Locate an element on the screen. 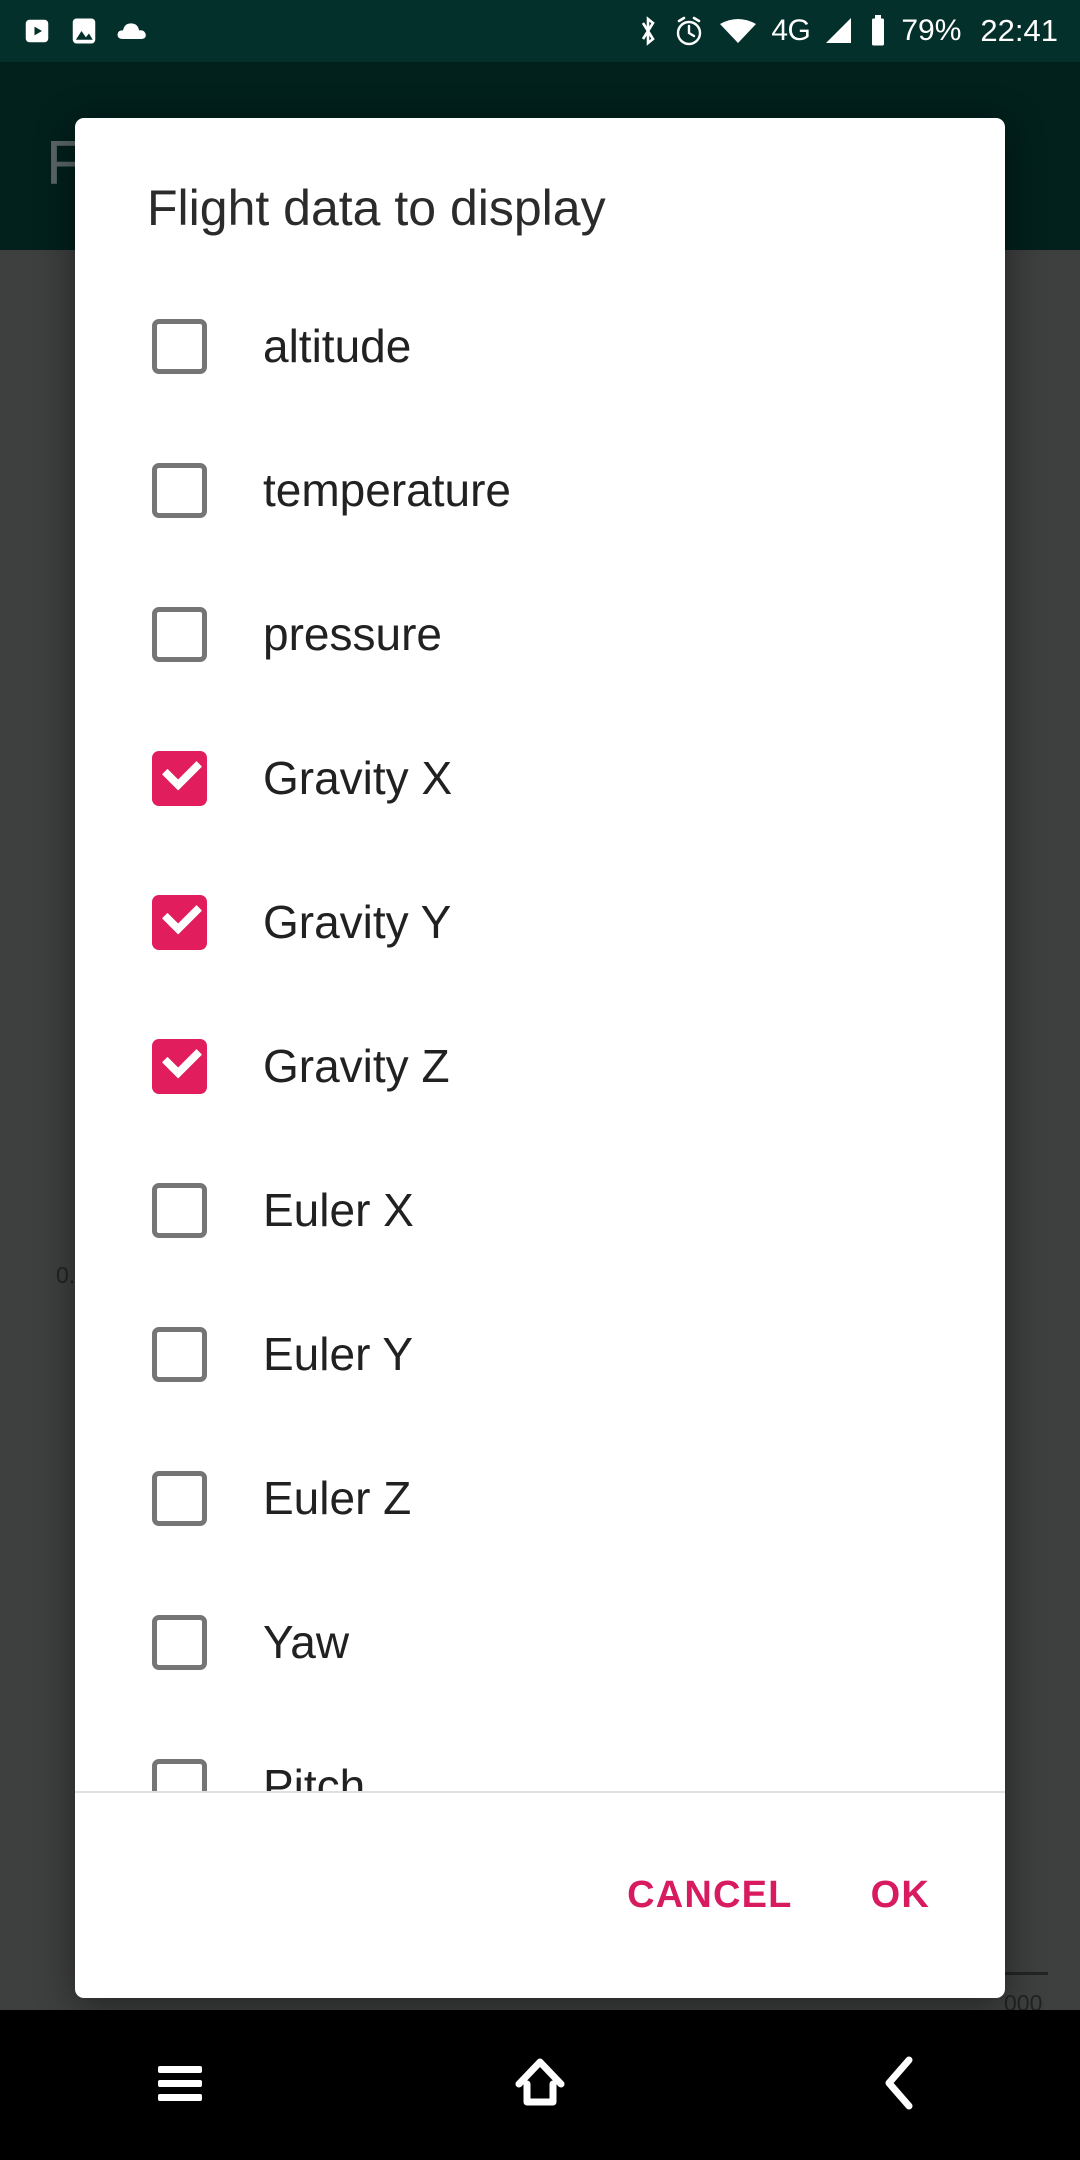 Image resolution: width=1080 pixels, height=2160 pixels. dialog-title: Flight data to display is located at coordinates (376, 208).